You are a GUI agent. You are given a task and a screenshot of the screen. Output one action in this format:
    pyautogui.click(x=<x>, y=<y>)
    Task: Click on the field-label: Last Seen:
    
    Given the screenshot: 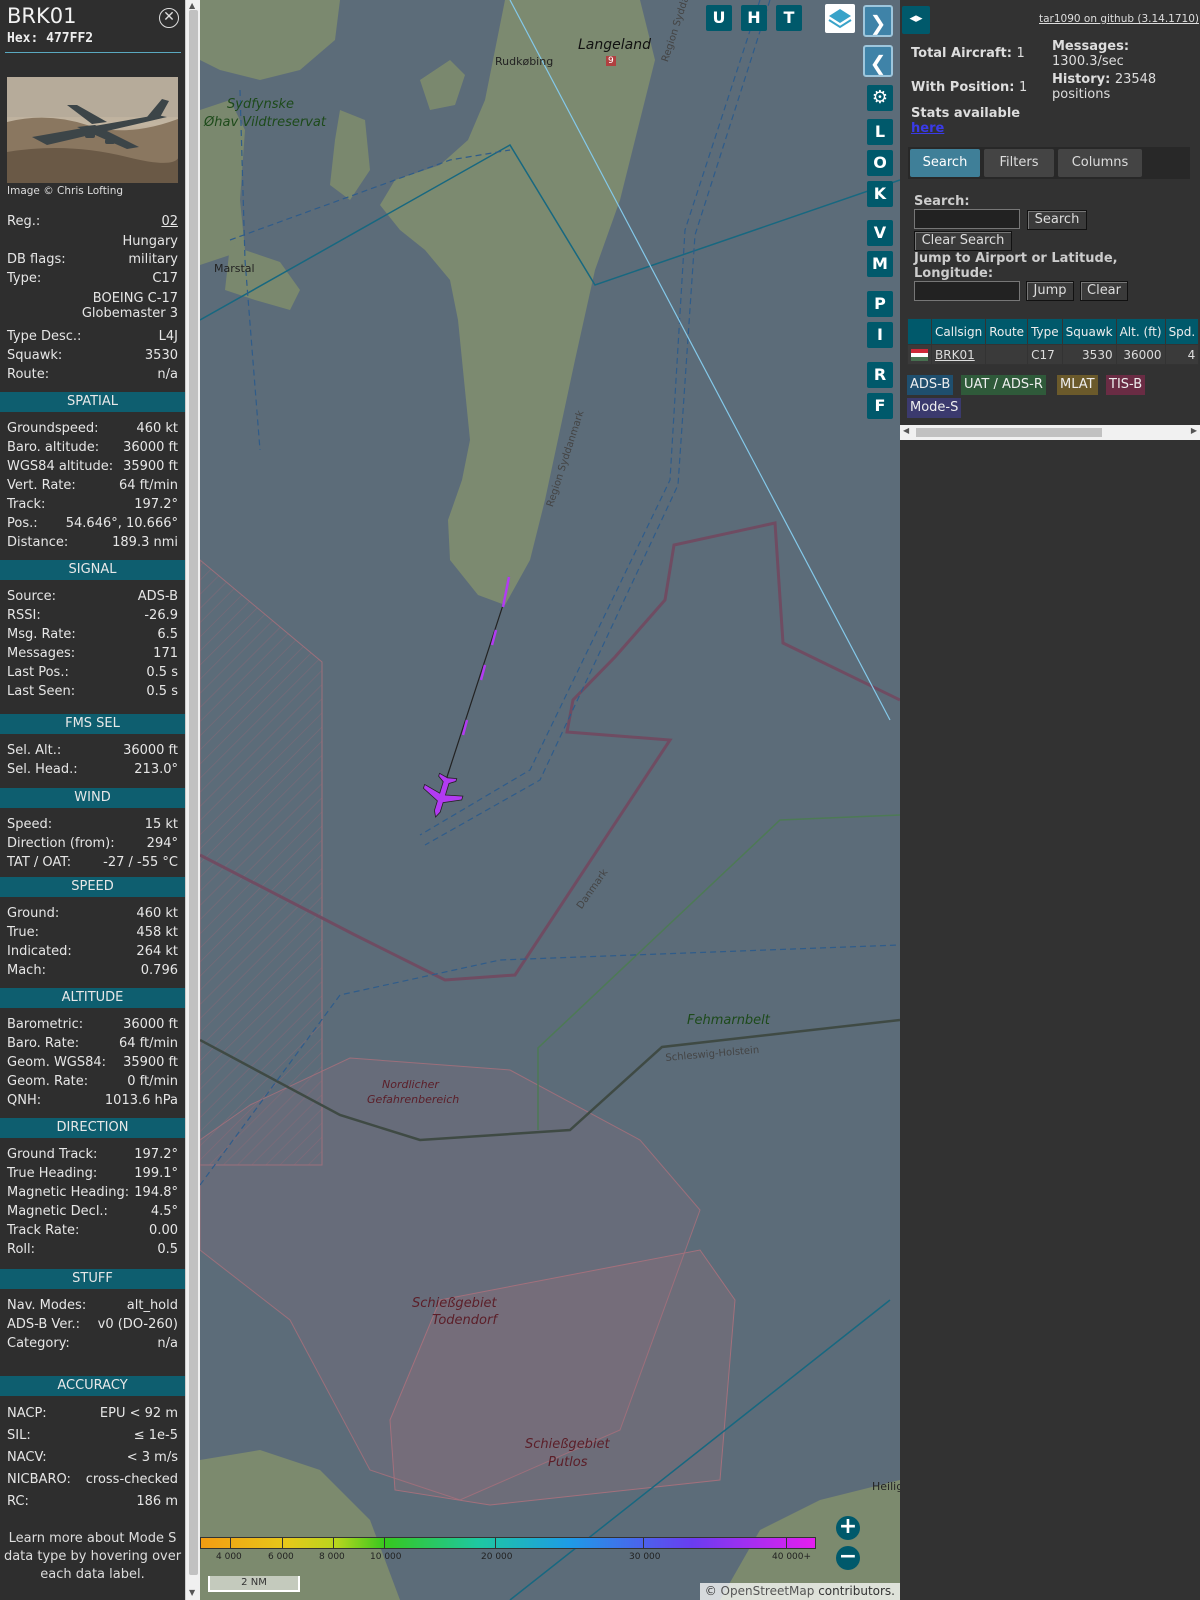 What is the action you would take?
    pyautogui.click(x=41, y=691)
    